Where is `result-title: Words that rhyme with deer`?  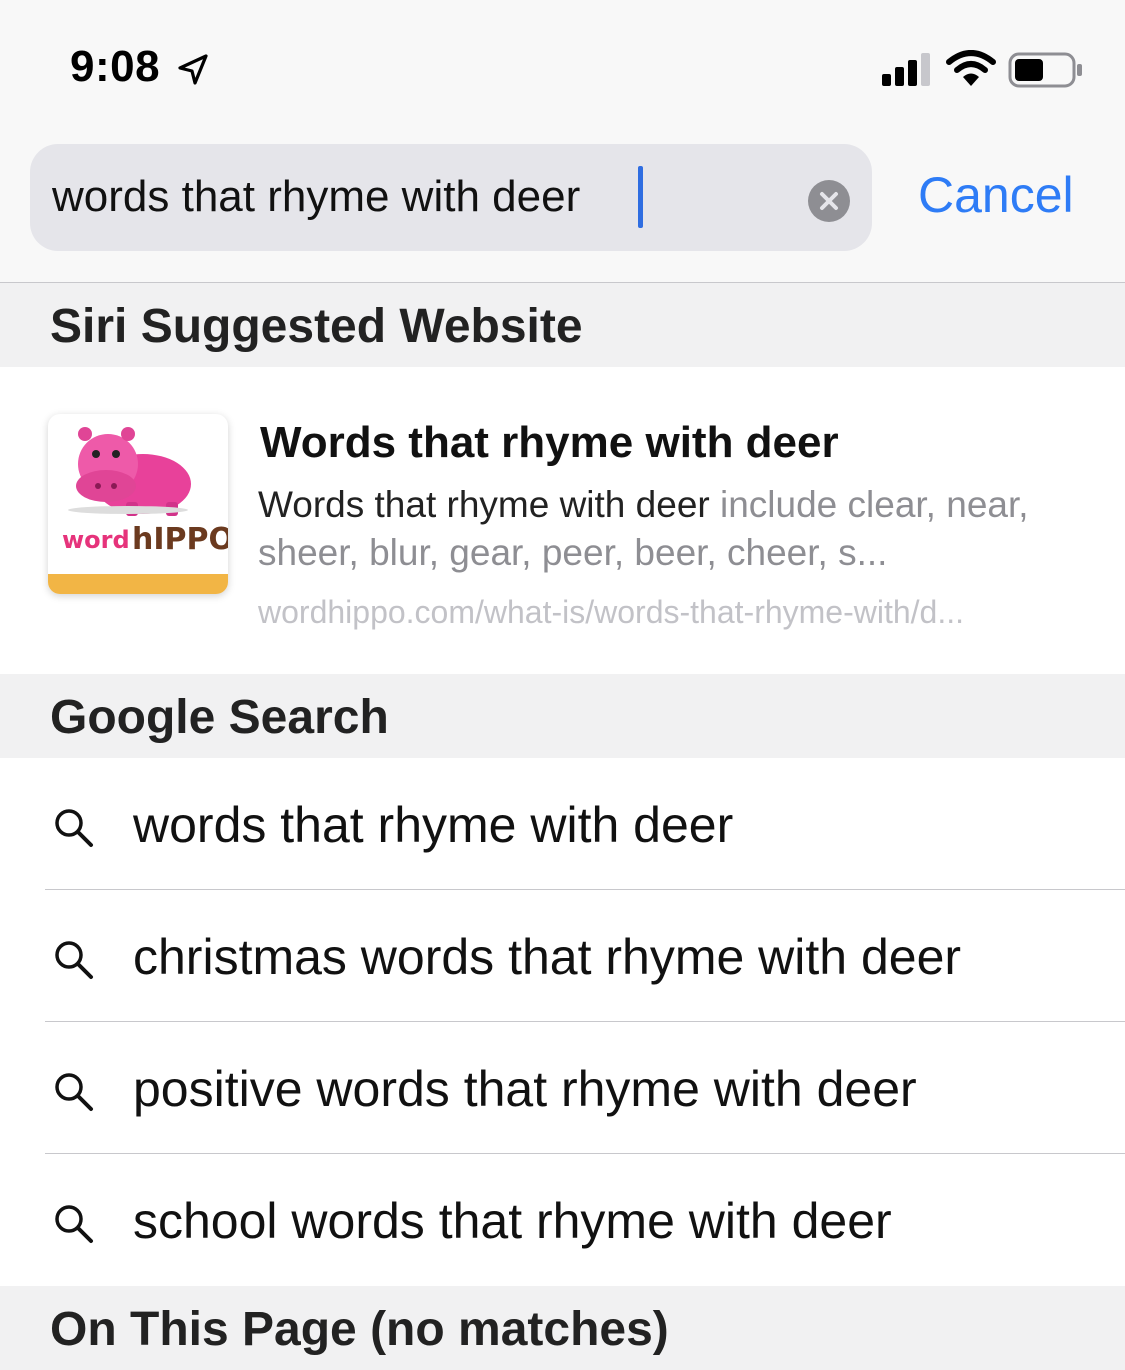 result-title: Words that rhyme with deer is located at coordinates (549, 442).